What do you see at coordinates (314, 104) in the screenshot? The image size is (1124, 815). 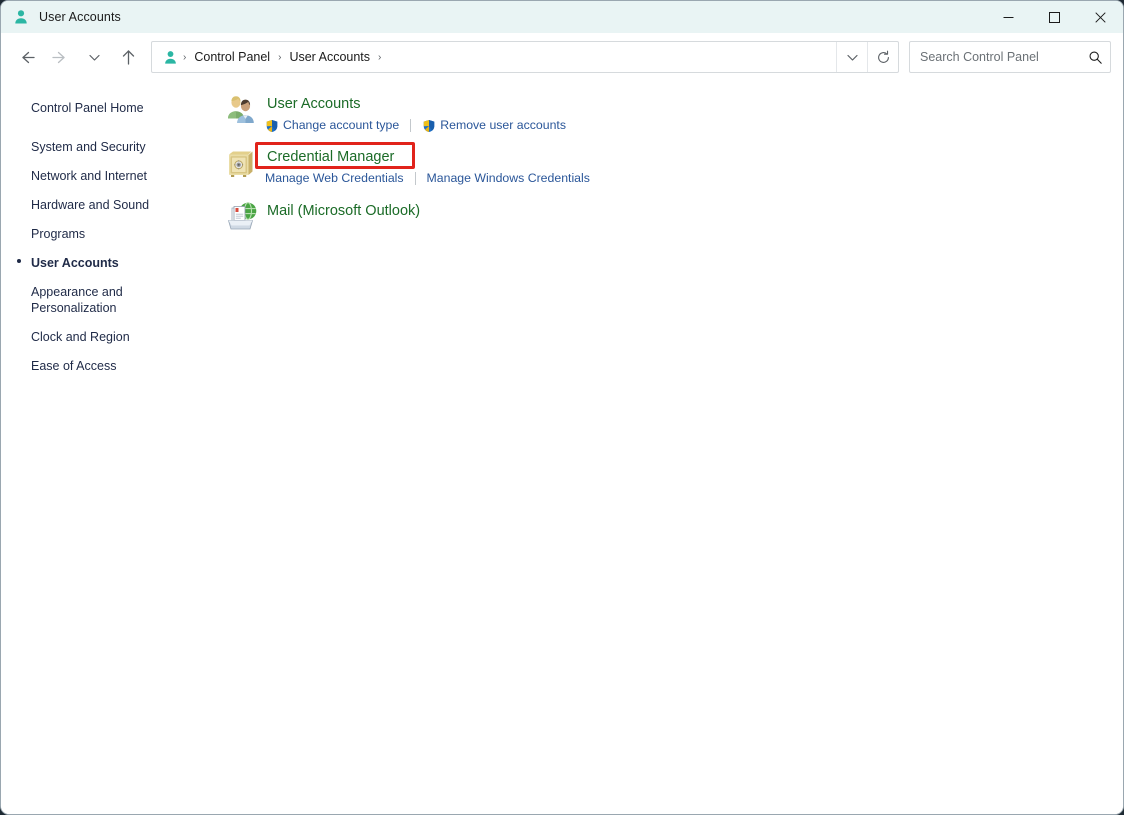 I see `category-title-user-accounts: User Accounts` at bounding box center [314, 104].